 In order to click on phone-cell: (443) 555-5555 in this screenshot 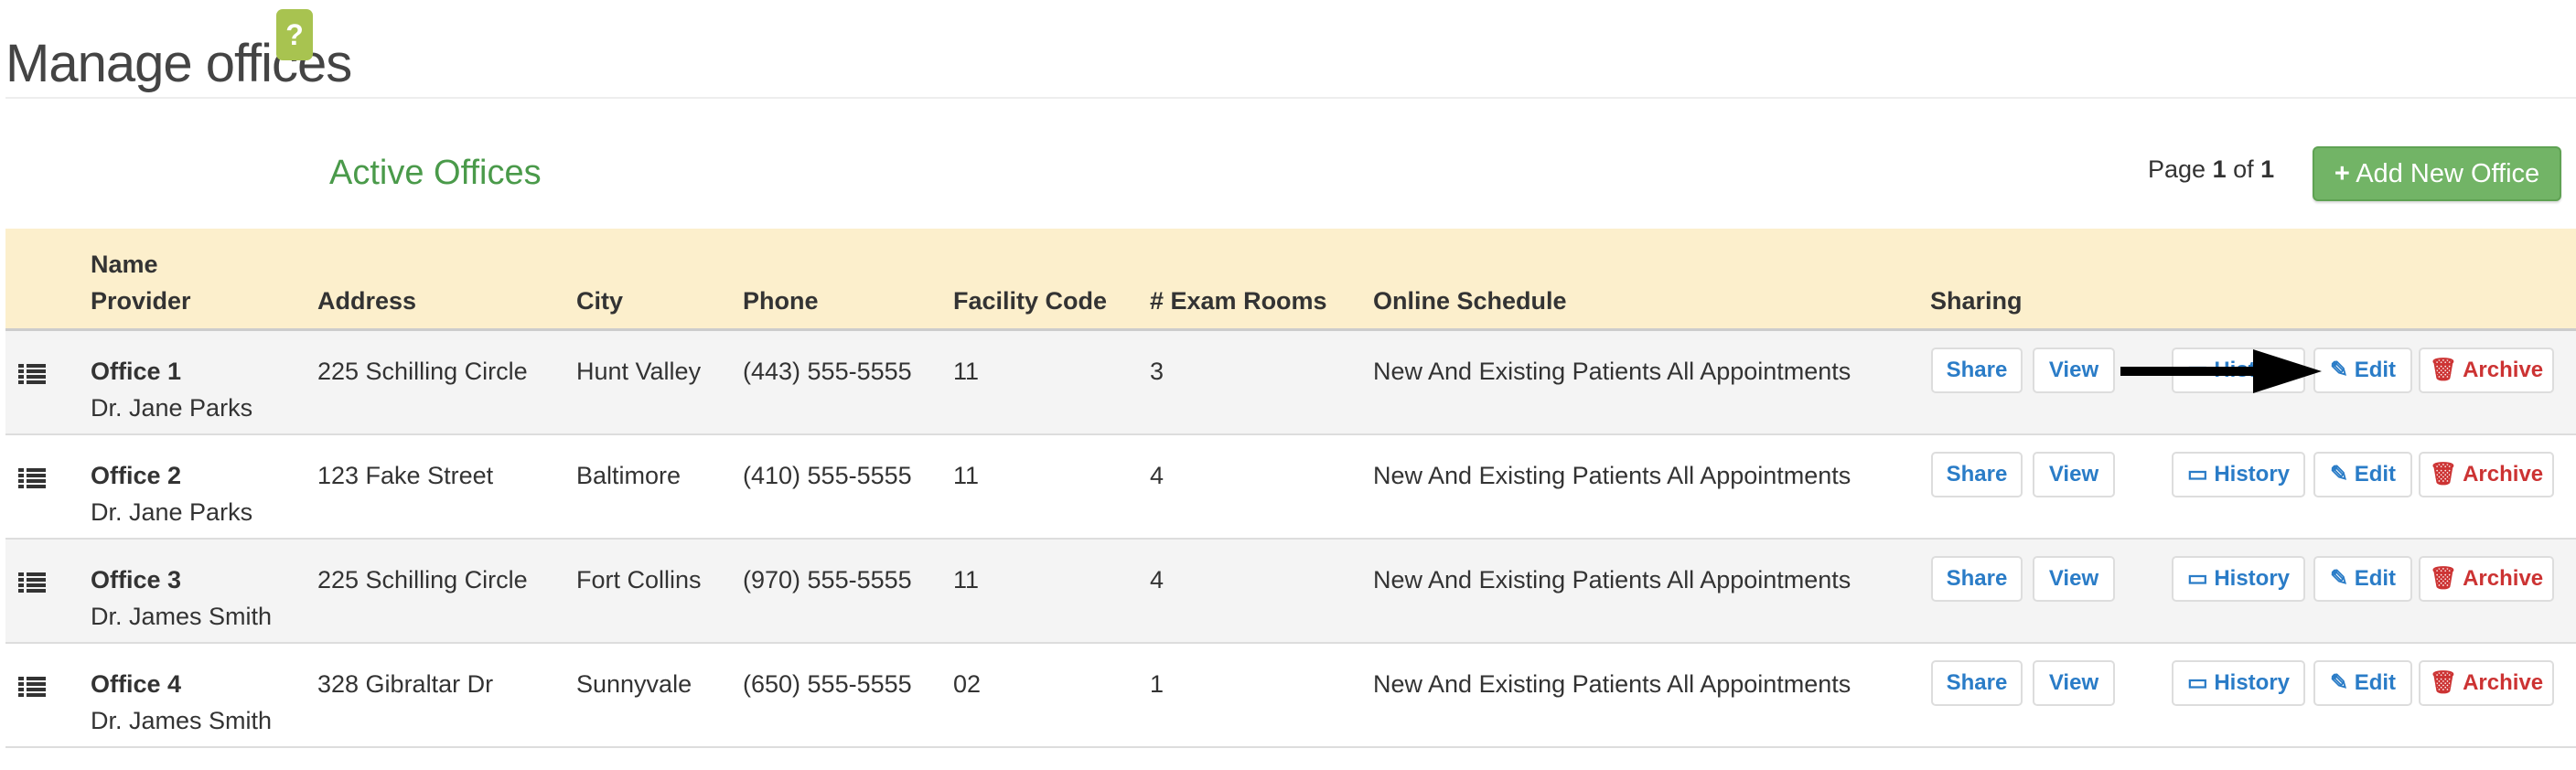, I will do `click(828, 372)`.